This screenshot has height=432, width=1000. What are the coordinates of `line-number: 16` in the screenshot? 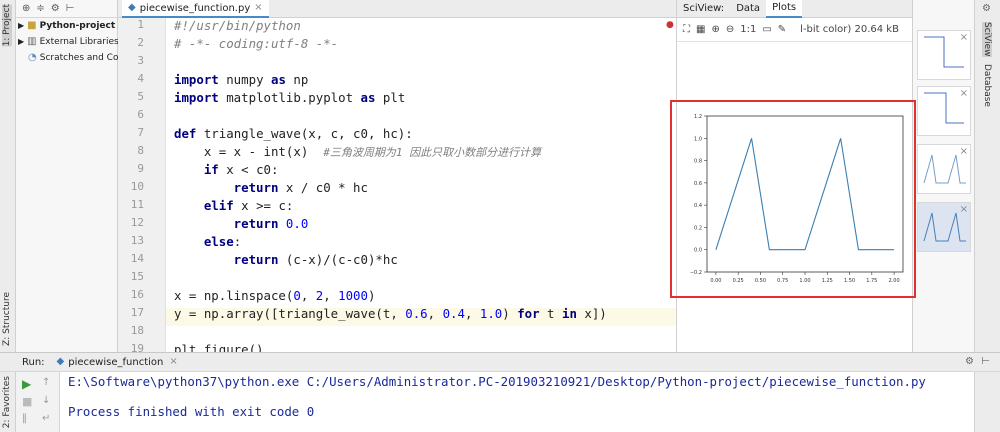 It's located at (137, 294).